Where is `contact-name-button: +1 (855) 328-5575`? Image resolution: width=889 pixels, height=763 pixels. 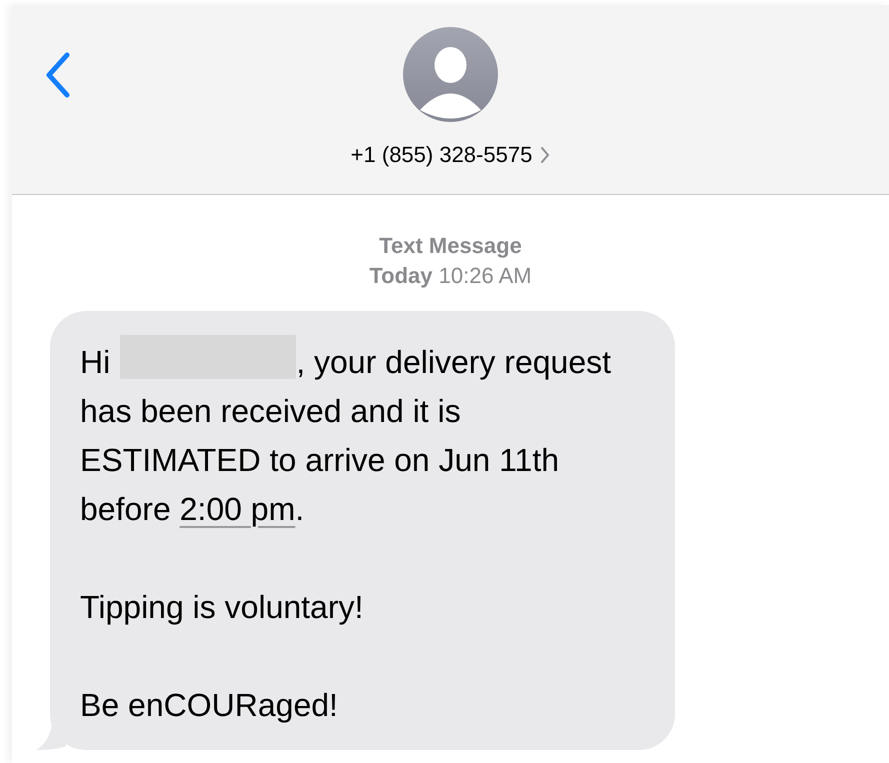 contact-name-button: +1 (855) 328-5575 is located at coordinates (450, 155).